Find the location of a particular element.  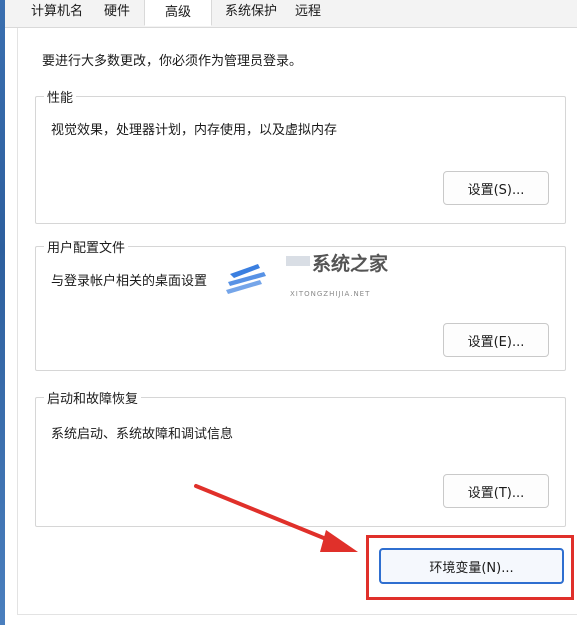

annotation-arrow-icon is located at coordinates (276, 518).